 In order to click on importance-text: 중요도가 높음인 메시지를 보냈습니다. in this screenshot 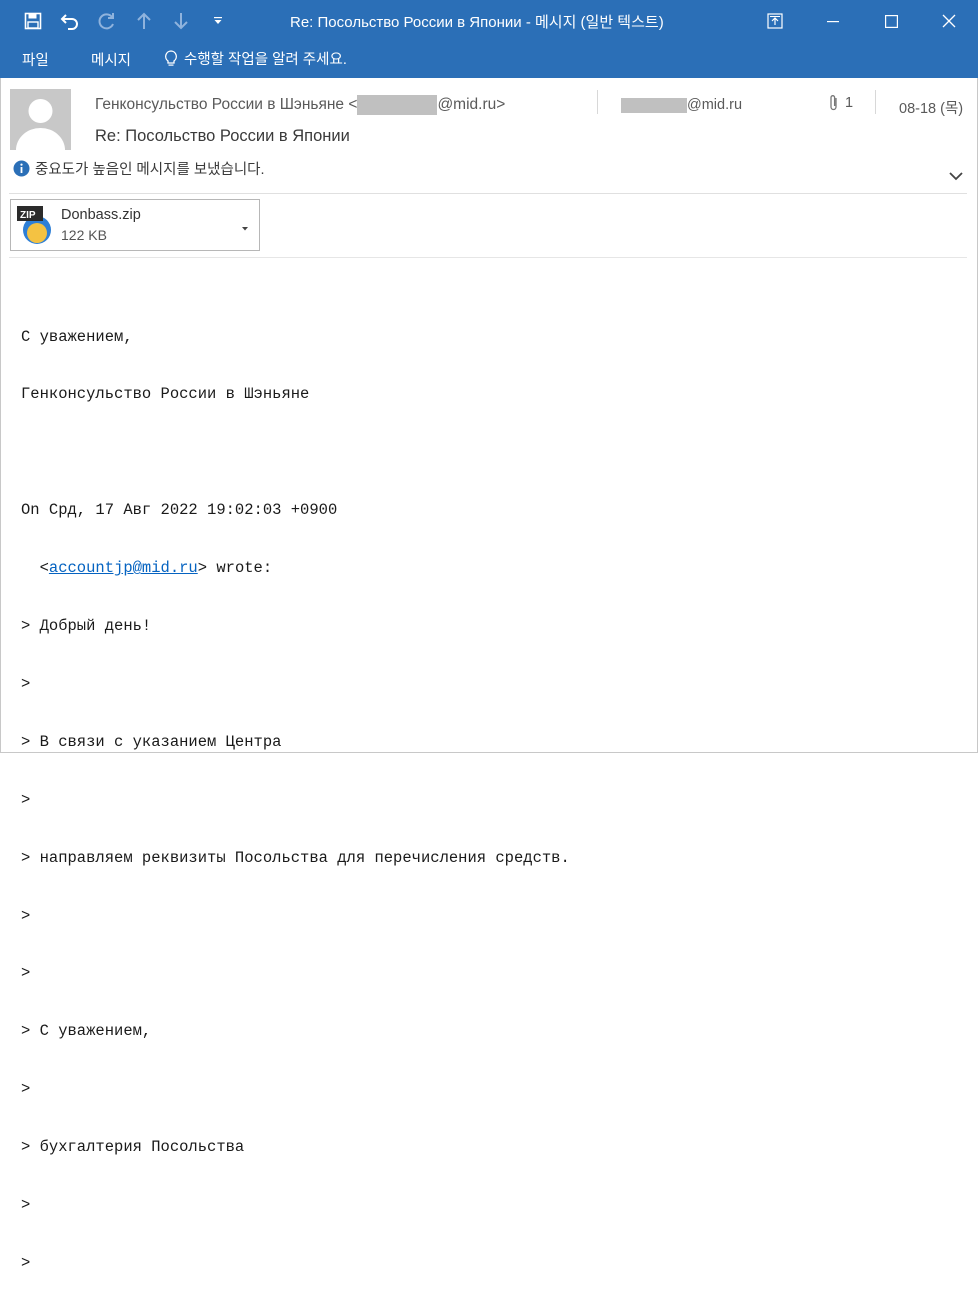, I will do `click(150, 170)`.